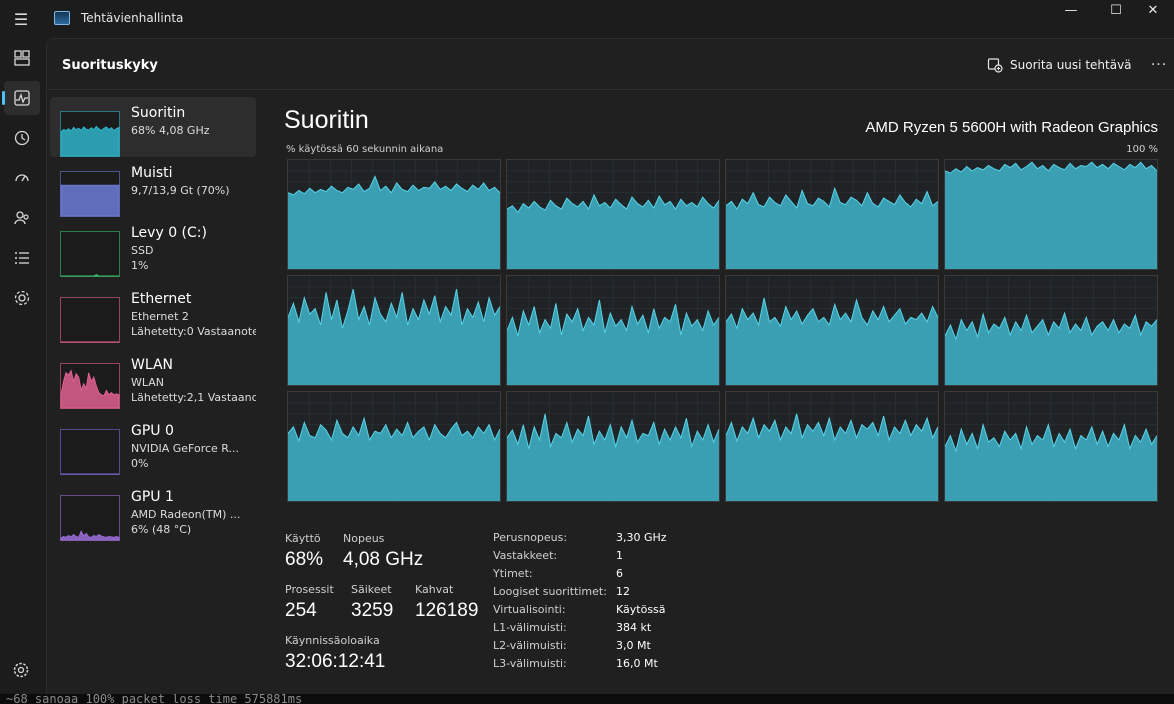 The image size is (1174, 704). Describe the element at coordinates (371, 589) in the screenshot. I see `threads-label: Säikeet` at that location.